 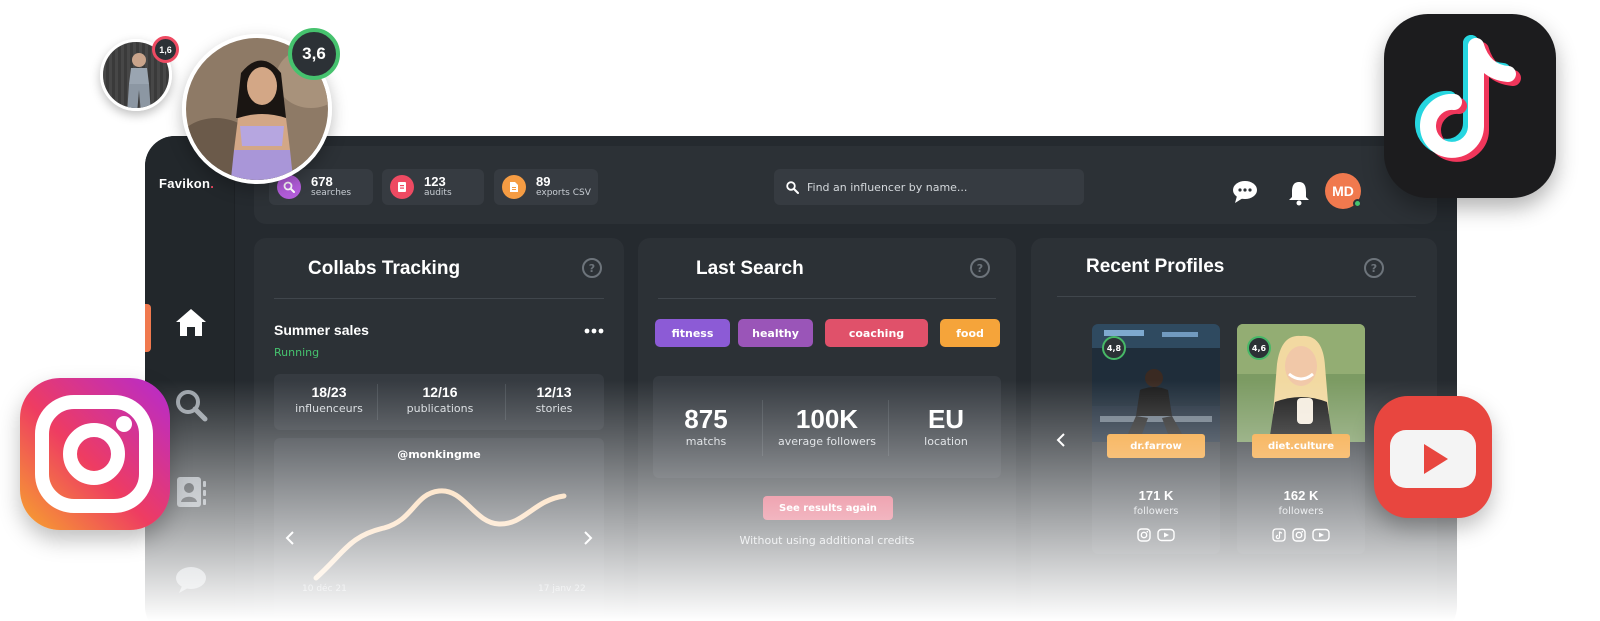 I want to click on metric-influencers: 18/23 influenceurs, so click(x=329, y=399).